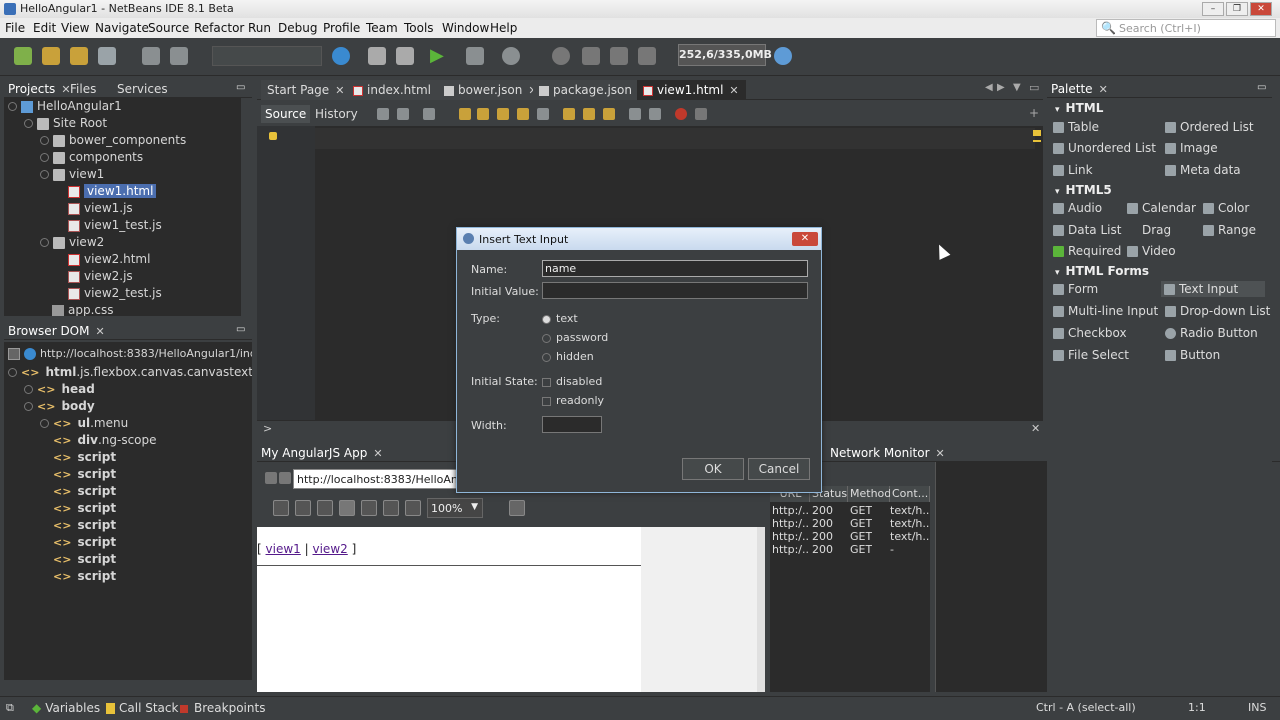 The width and height of the screenshot is (1280, 720). Describe the element at coordinates (369, 508) in the screenshot. I see `phone-portrait-icon` at that location.